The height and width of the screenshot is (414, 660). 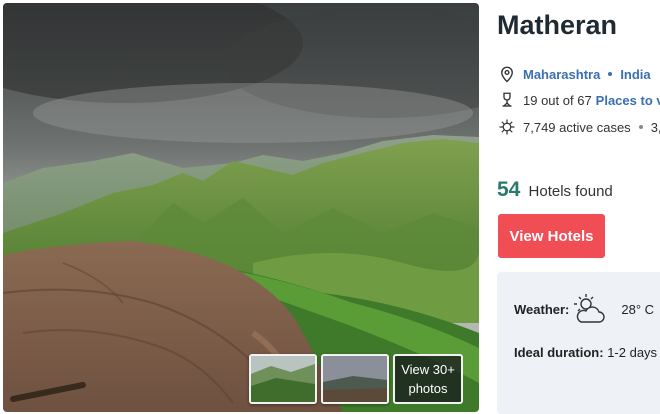 What do you see at coordinates (589, 309) in the screenshot?
I see `partly-cloudy-icon` at bounding box center [589, 309].